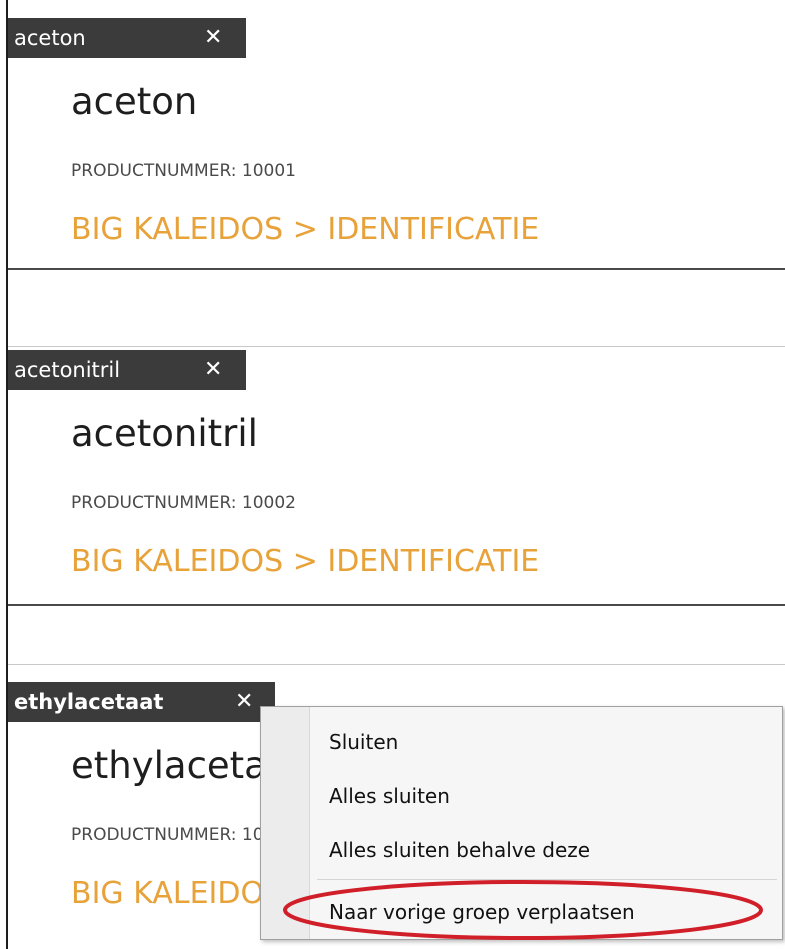 This screenshot has width=785, height=949. Describe the element at coordinates (89, 702) in the screenshot. I see `tab-title: ethylacetaat` at that location.